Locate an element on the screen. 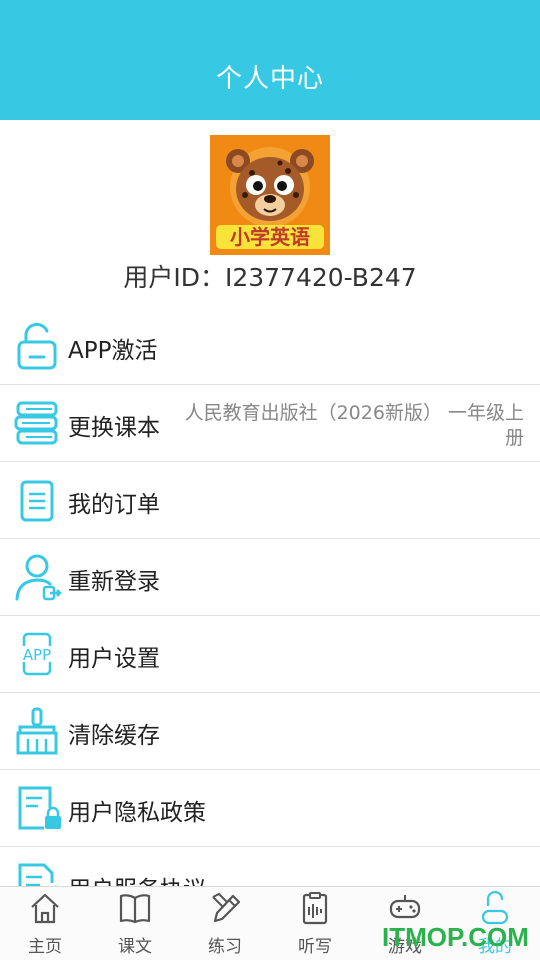 The image size is (540, 960). menu-item-label: 重新登录 is located at coordinates (114, 582).